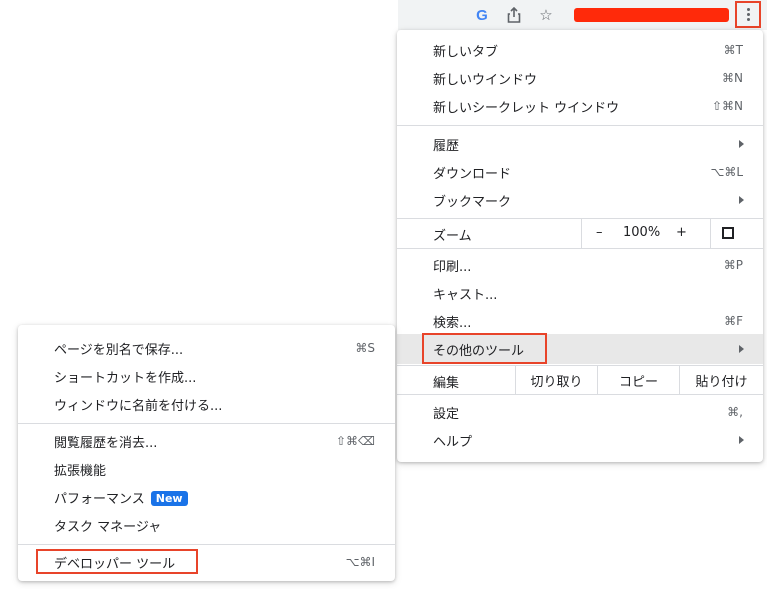  What do you see at coordinates (580, 233) in the screenshot?
I see `zoom-row: ズーム – 100% +` at bounding box center [580, 233].